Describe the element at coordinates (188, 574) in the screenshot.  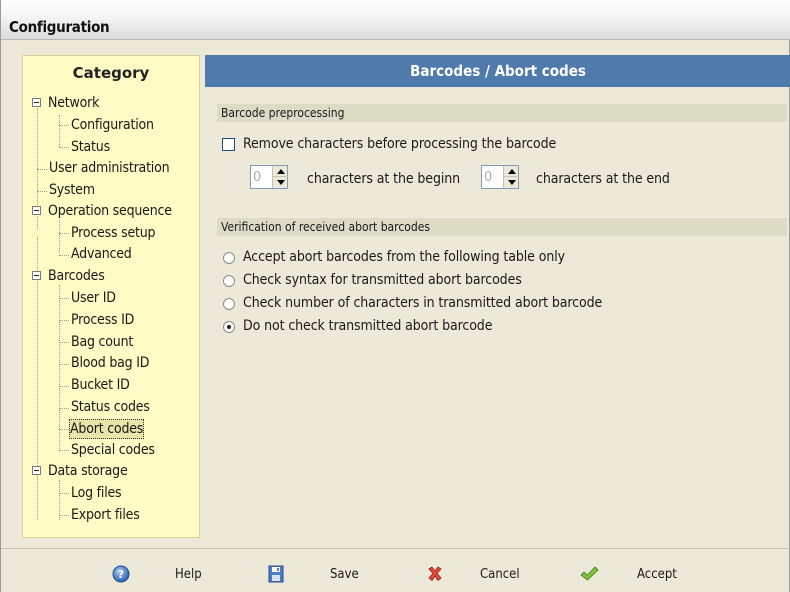
I see `help-label: Help` at that location.